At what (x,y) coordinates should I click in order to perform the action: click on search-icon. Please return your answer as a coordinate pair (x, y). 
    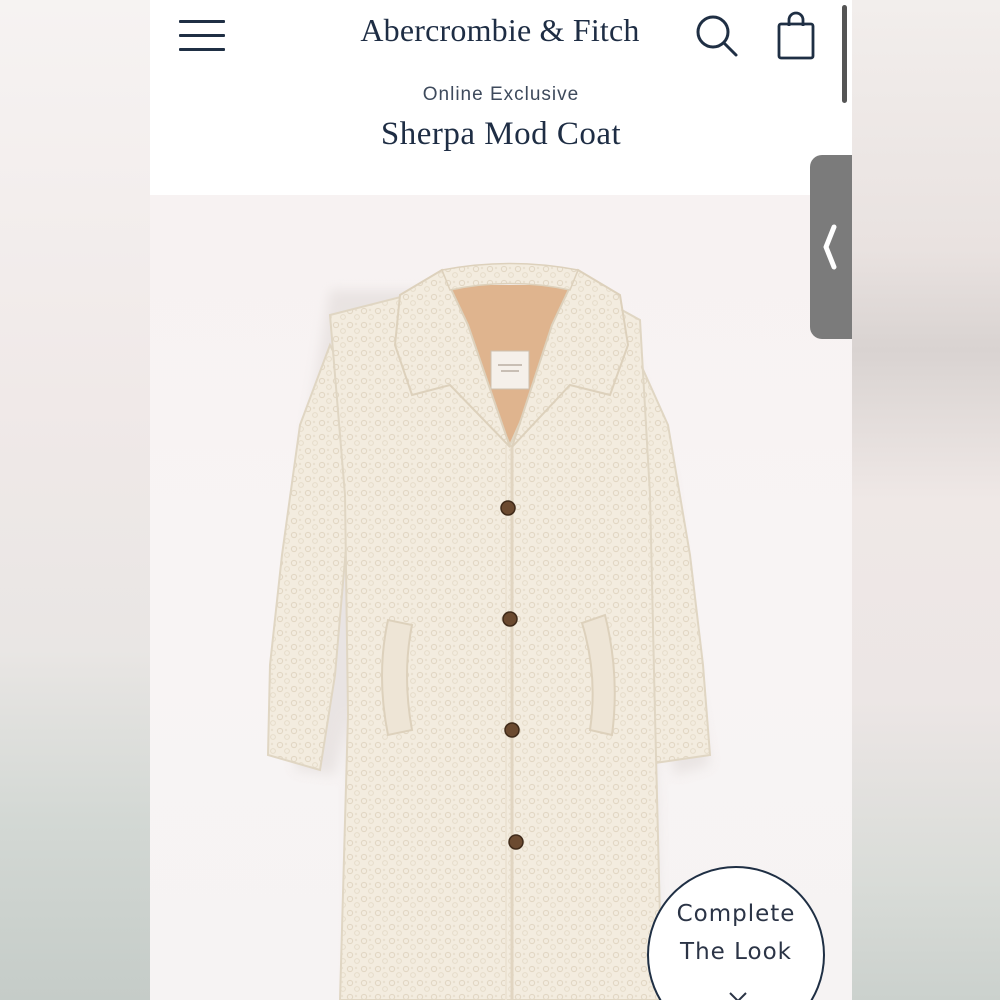
    Looking at the image, I should click on (717, 36).